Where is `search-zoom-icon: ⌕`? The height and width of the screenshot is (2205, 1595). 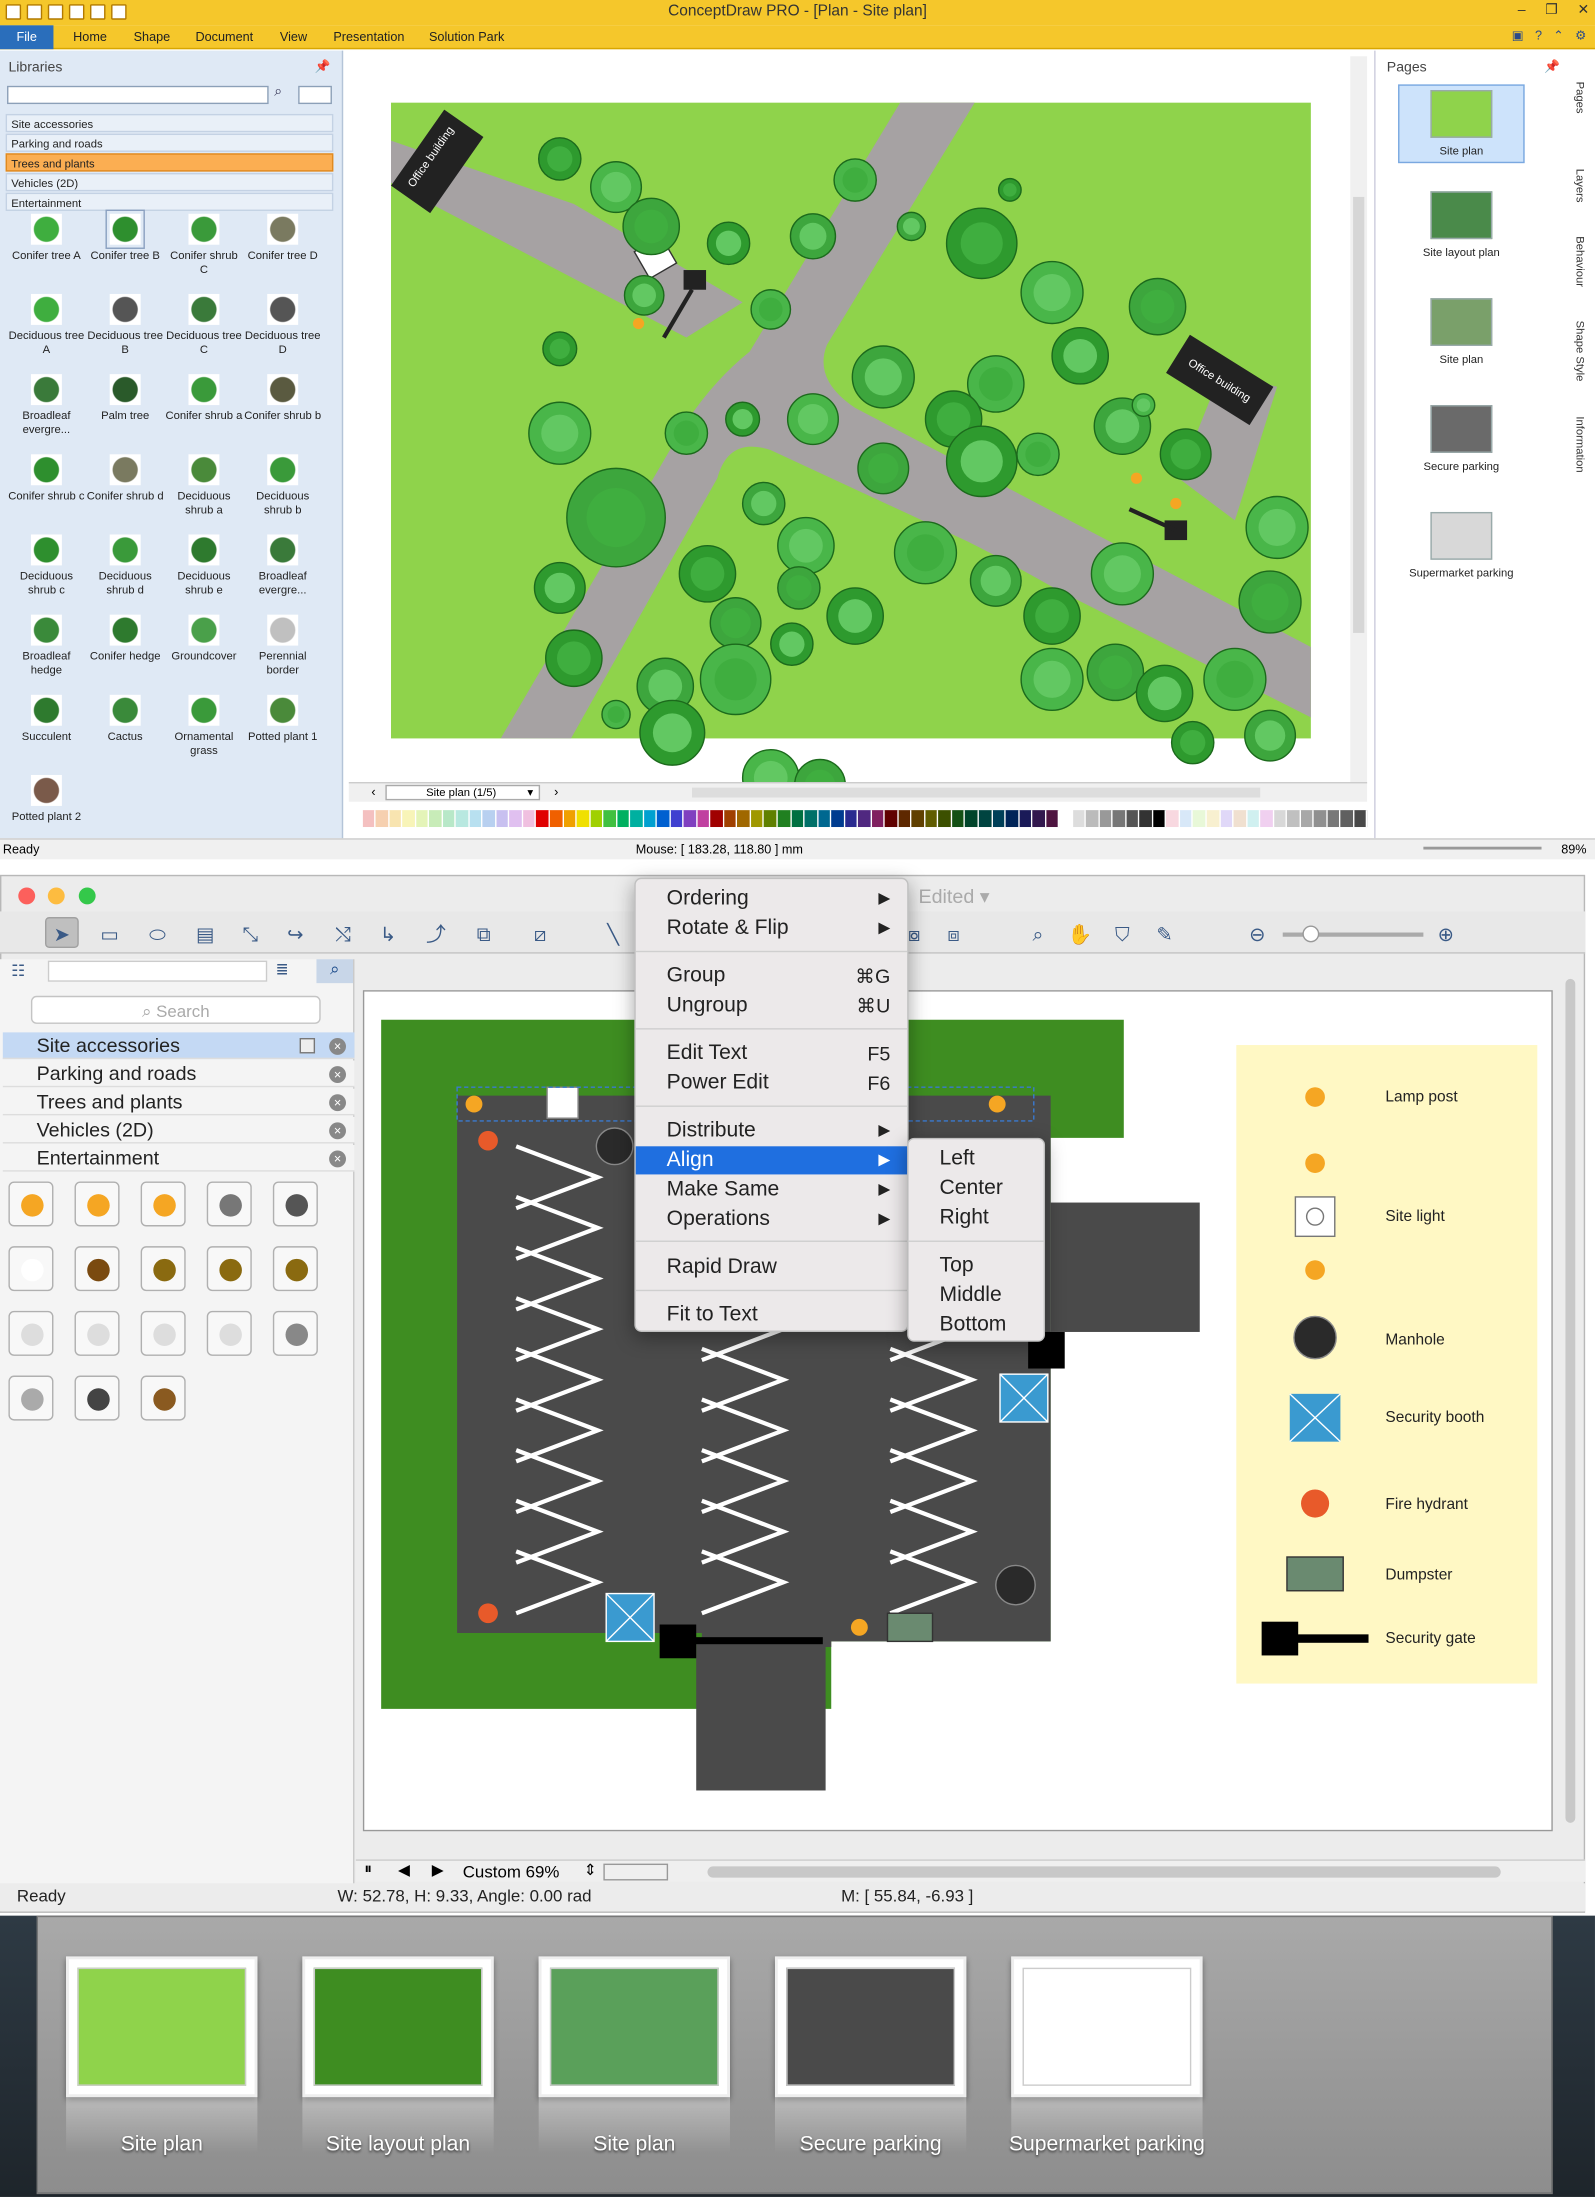
search-zoom-icon: ⌕ is located at coordinates (1038, 932).